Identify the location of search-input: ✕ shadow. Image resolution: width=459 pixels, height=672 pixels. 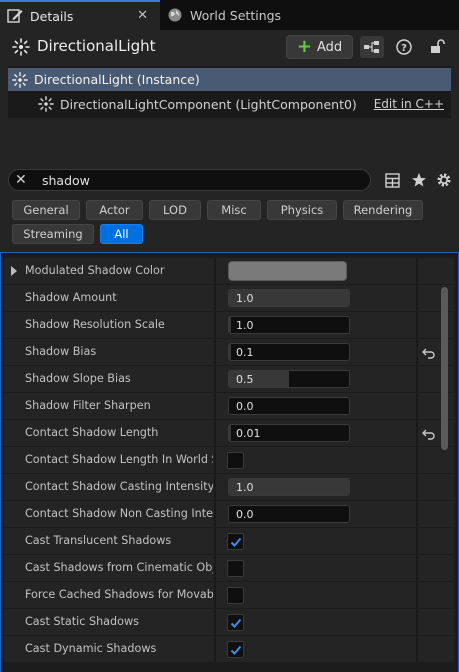
(189, 180).